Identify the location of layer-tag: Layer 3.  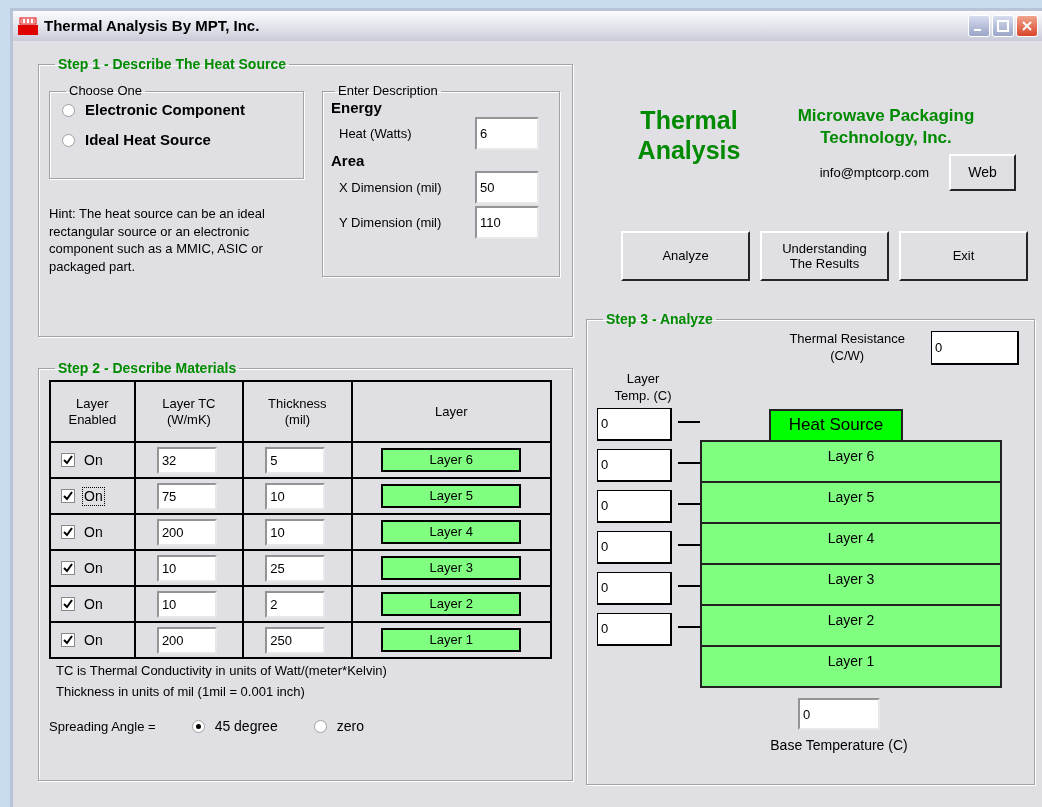
(451, 568).